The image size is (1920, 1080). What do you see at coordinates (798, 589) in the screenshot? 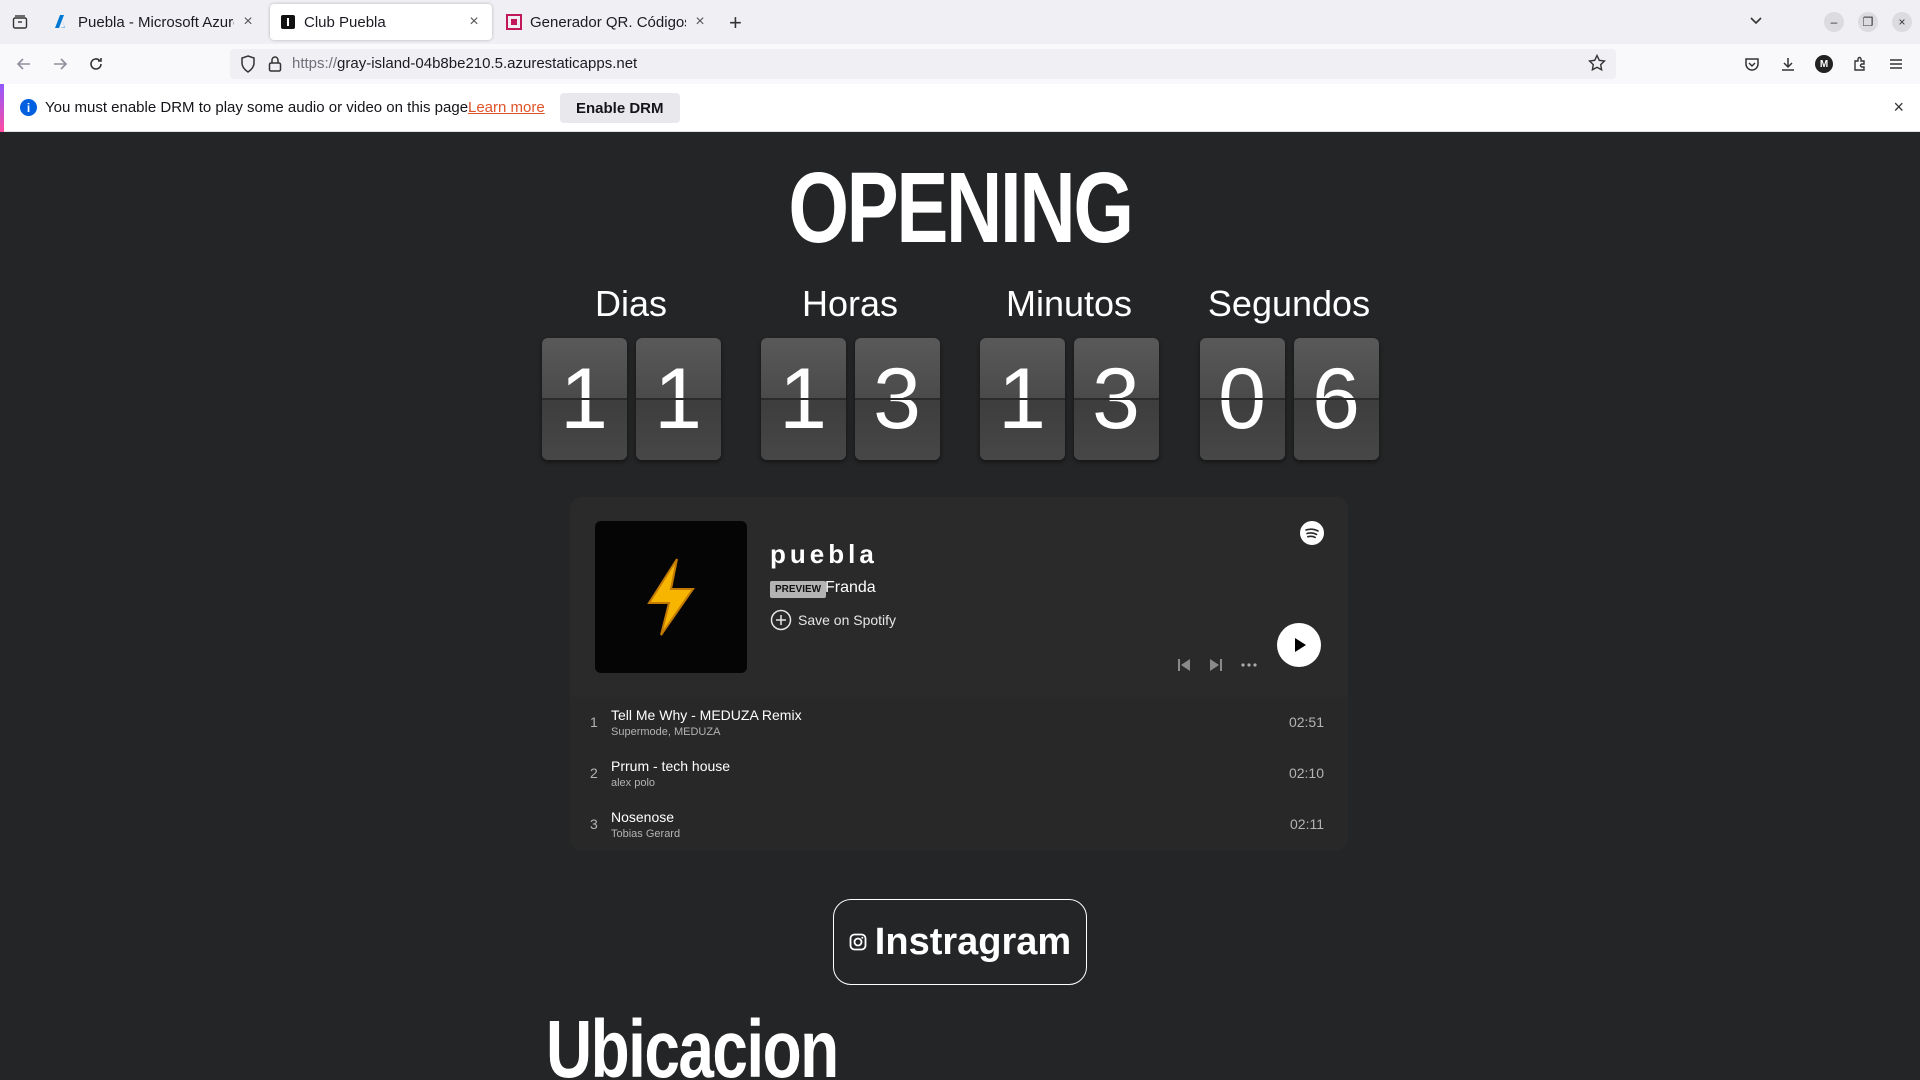
I see `preview-badge: PREVIEW` at bounding box center [798, 589].